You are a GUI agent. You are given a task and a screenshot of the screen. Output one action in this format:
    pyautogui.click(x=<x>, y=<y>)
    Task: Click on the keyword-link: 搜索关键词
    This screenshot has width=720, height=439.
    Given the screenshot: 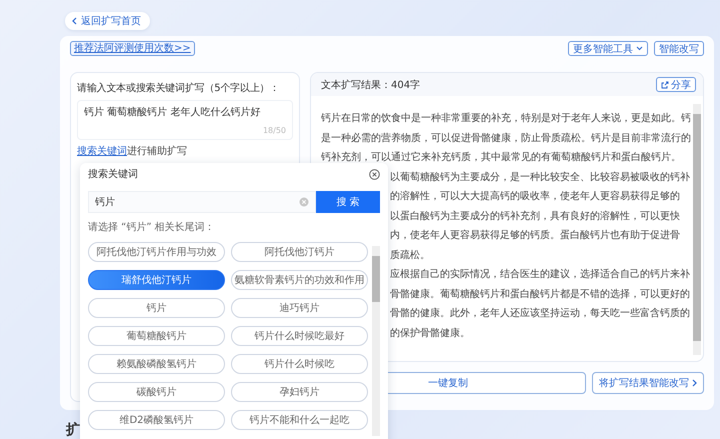 What is the action you would take?
    pyautogui.click(x=102, y=151)
    